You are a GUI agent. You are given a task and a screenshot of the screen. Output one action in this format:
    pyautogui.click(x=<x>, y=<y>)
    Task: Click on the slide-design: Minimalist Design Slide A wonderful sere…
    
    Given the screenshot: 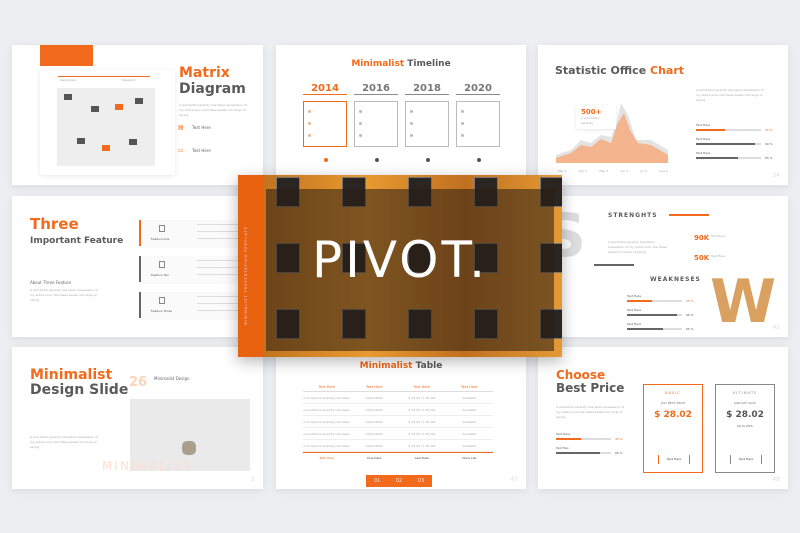 What is the action you would take?
    pyautogui.click(x=137, y=418)
    